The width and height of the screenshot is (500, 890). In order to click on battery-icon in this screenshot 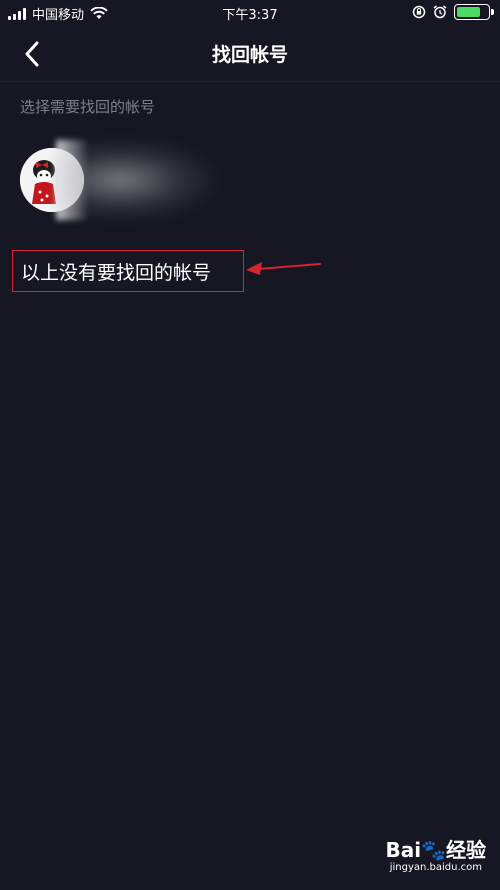, I will do `click(474, 12)`.